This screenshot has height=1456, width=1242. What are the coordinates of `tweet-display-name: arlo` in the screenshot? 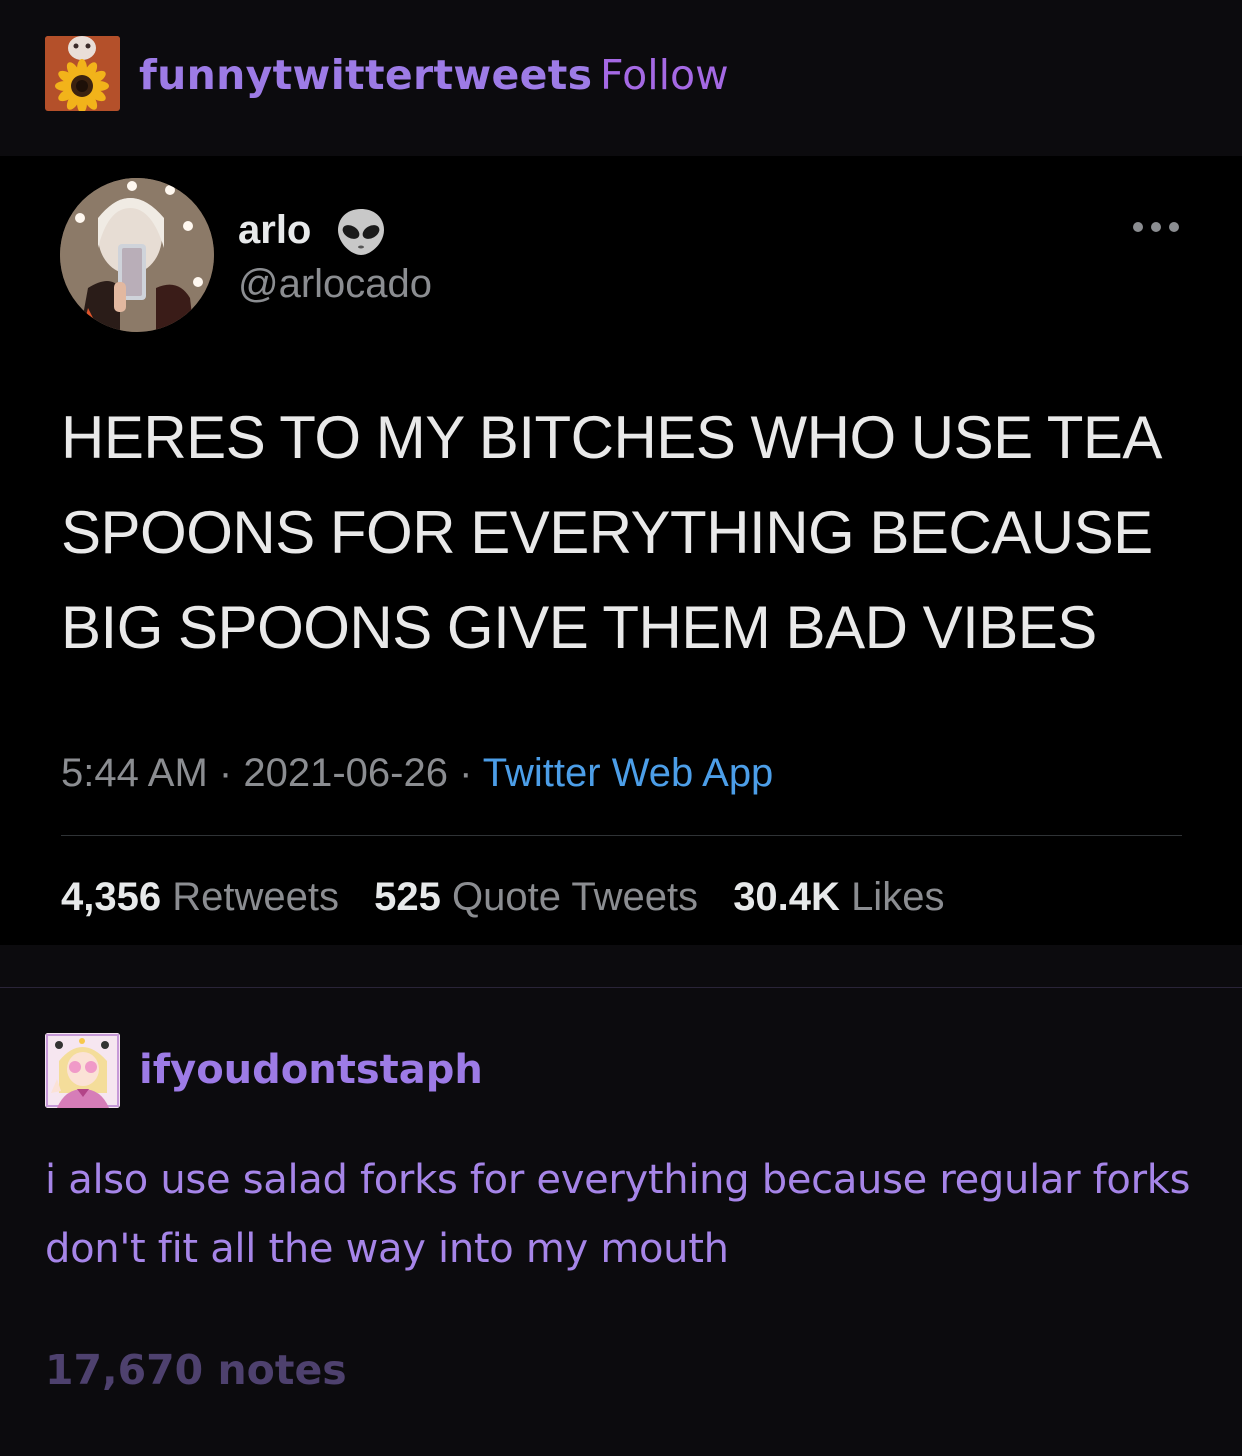 It's located at (274, 230).